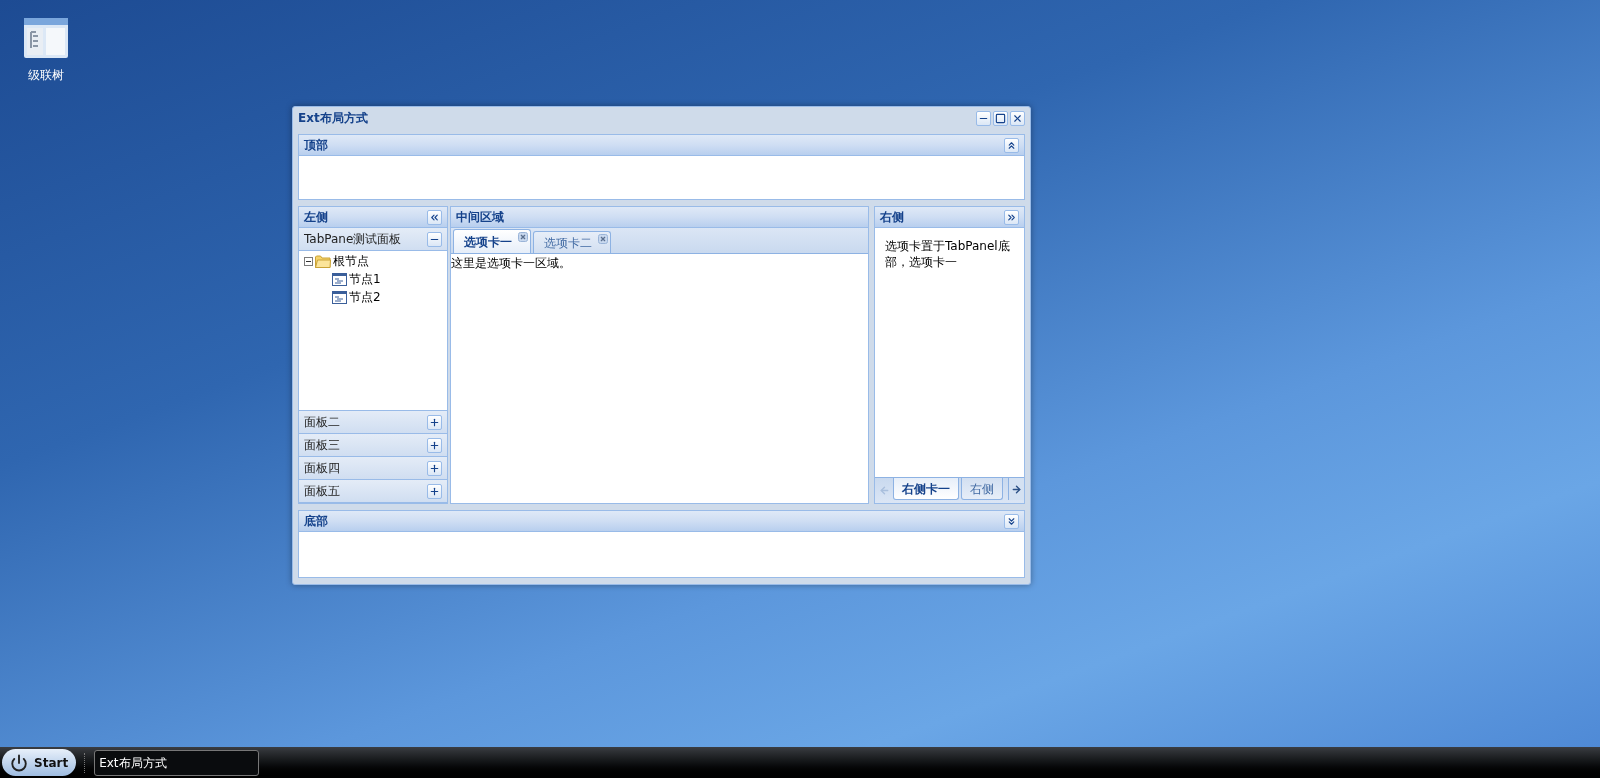  Describe the element at coordinates (892, 217) in the screenshot. I see `panel-title: 右侧` at that location.